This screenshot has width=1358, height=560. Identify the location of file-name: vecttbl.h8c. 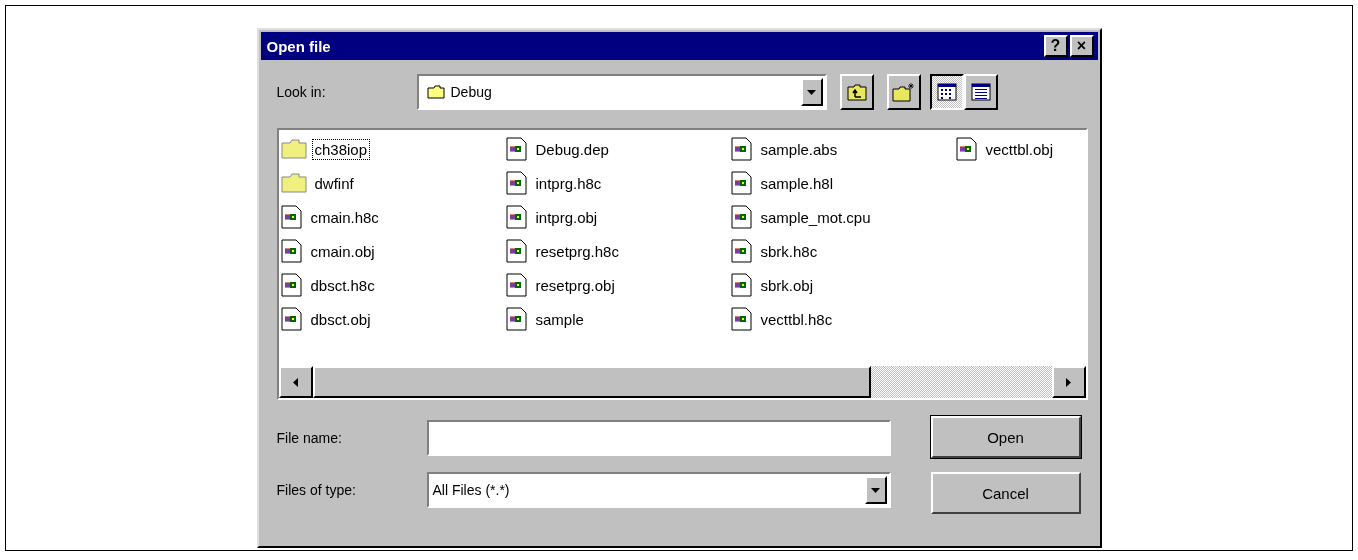
(796, 319).